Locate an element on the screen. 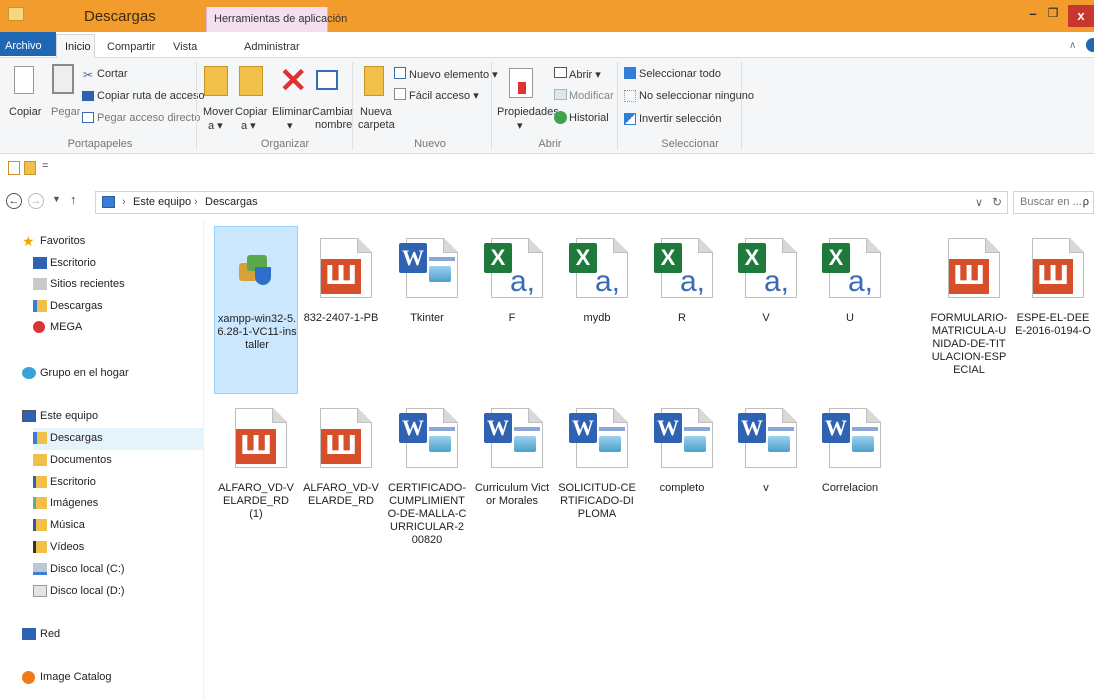 The height and width of the screenshot is (699, 1094). nav-disco-d: Disco local (D:) is located at coordinates (87, 591).